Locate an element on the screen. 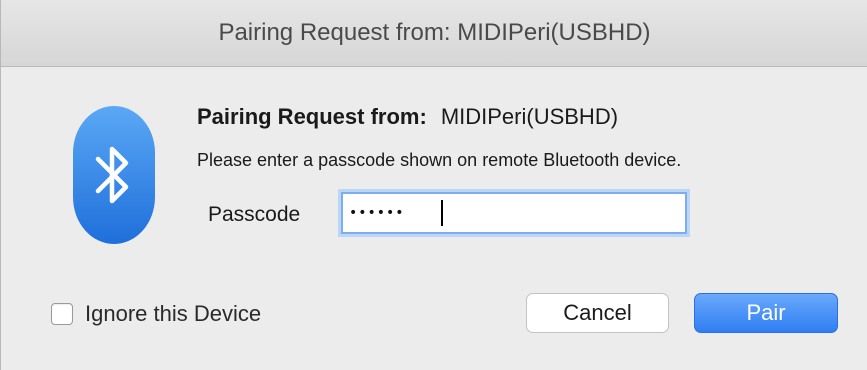  pairing-heading: Pairing Request from: MIDIPeri(USBHD) is located at coordinates (407, 117).